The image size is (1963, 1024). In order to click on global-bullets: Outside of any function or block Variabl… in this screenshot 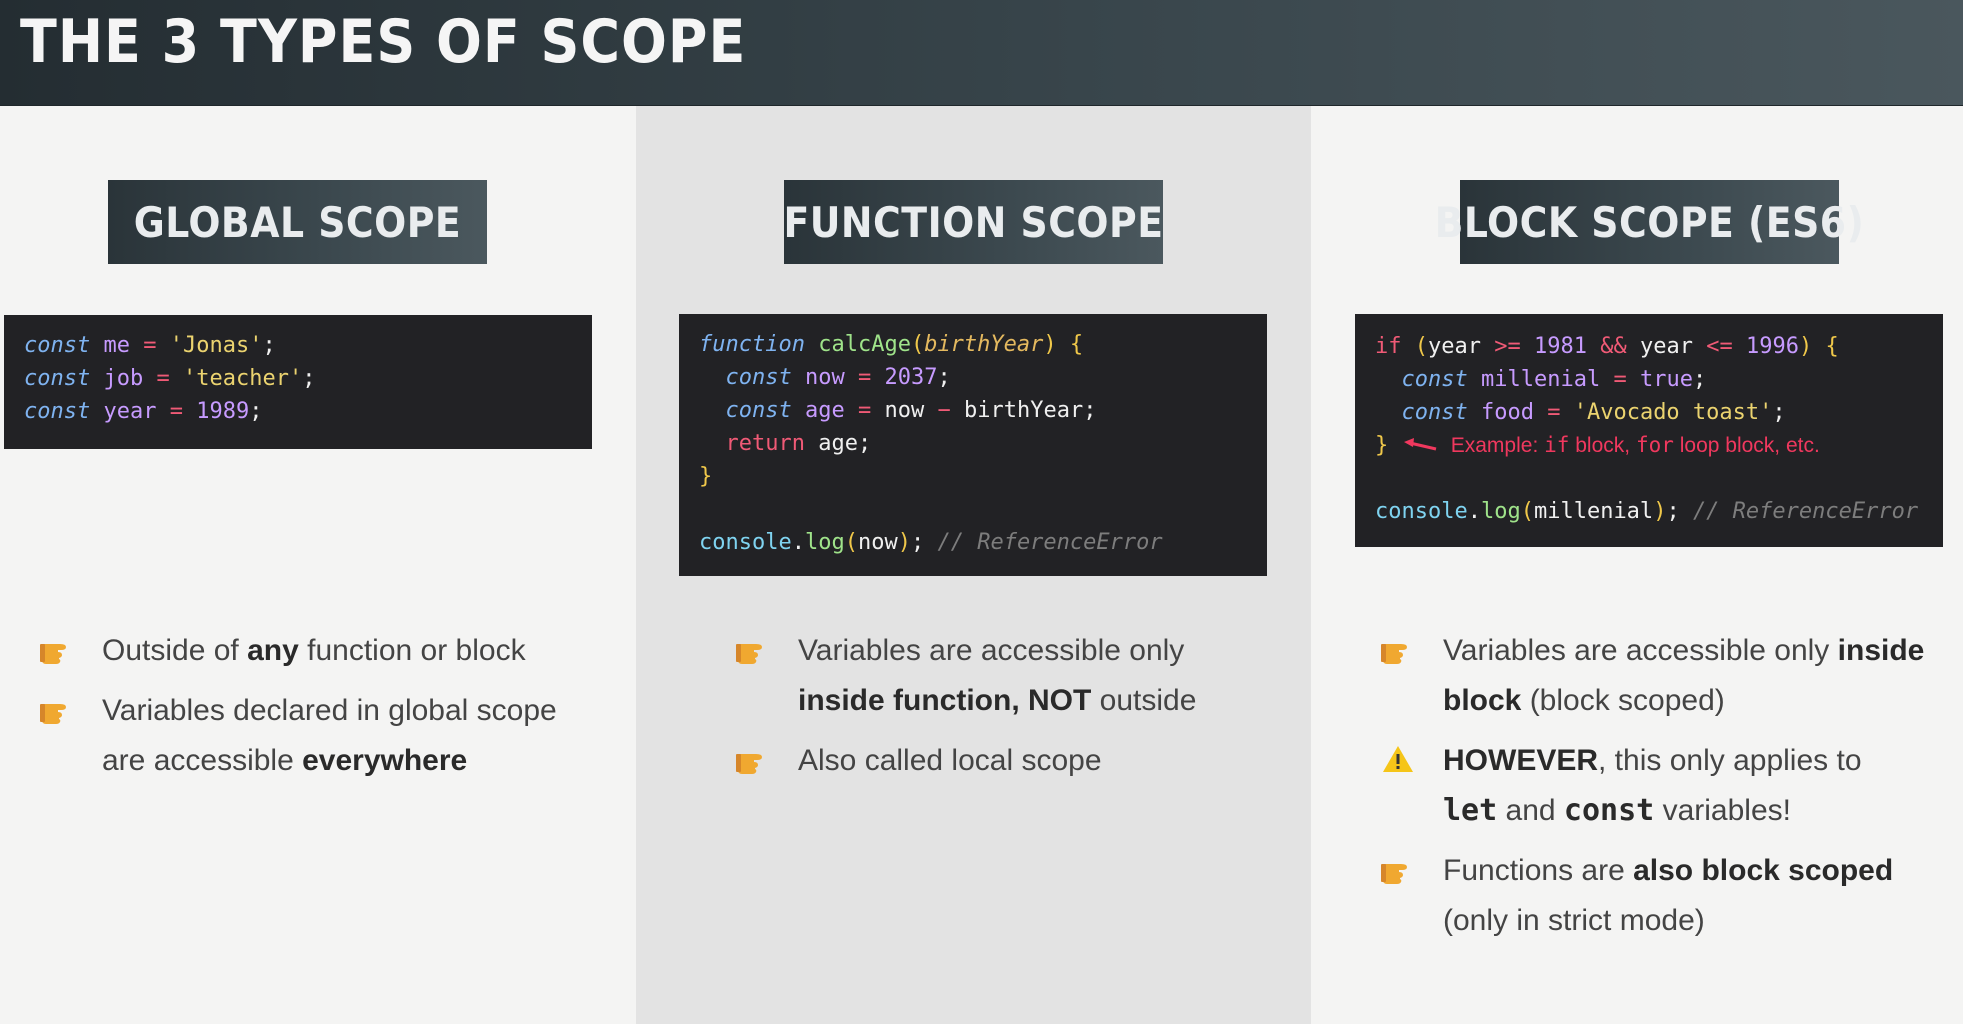, I will do `click(320, 711)`.